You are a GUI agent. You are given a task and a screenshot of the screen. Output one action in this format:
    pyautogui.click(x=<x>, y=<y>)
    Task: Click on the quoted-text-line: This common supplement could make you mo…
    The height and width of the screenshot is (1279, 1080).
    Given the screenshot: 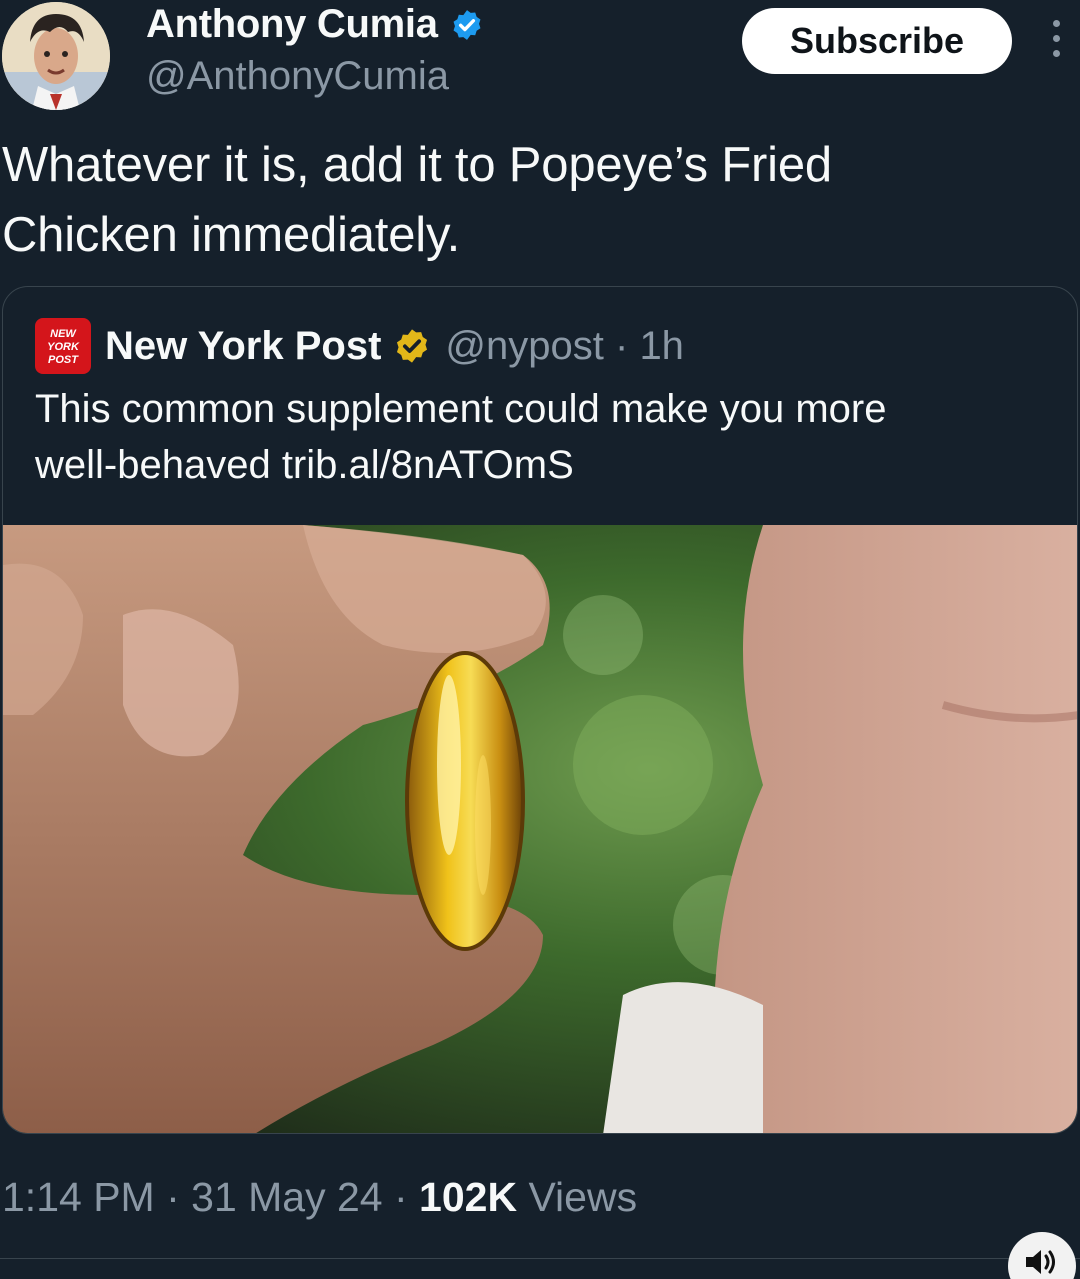 What is the action you would take?
    pyautogui.click(x=461, y=409)
    